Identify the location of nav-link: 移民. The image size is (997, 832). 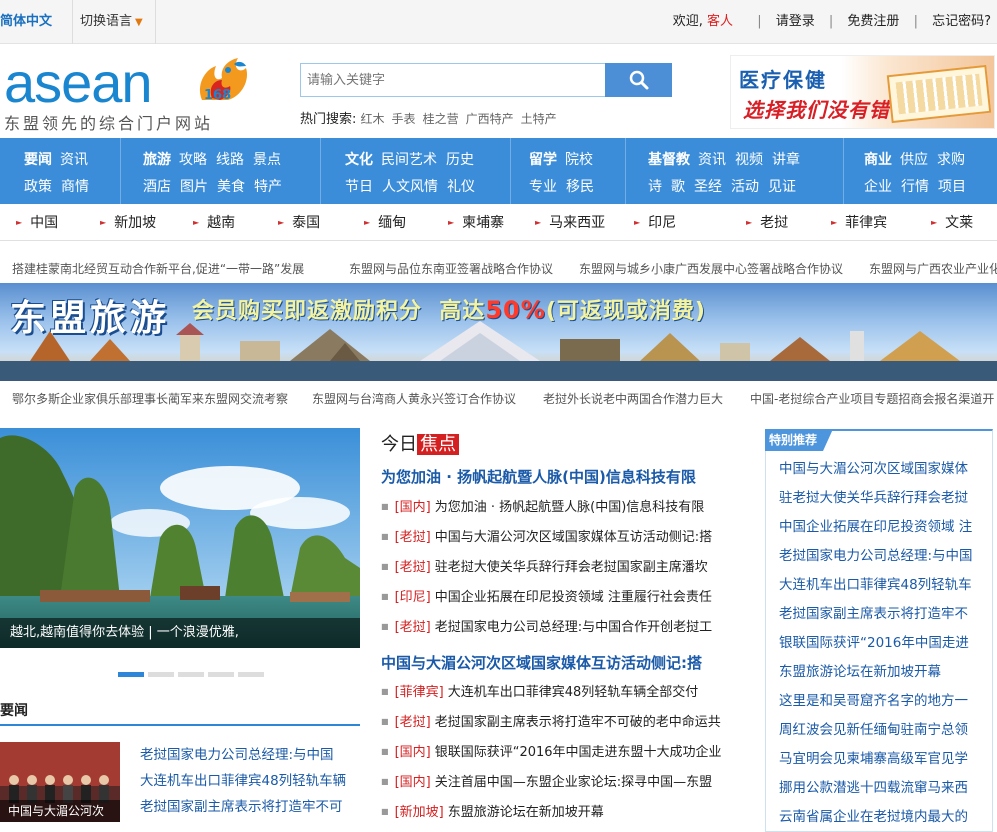
(580, 187).